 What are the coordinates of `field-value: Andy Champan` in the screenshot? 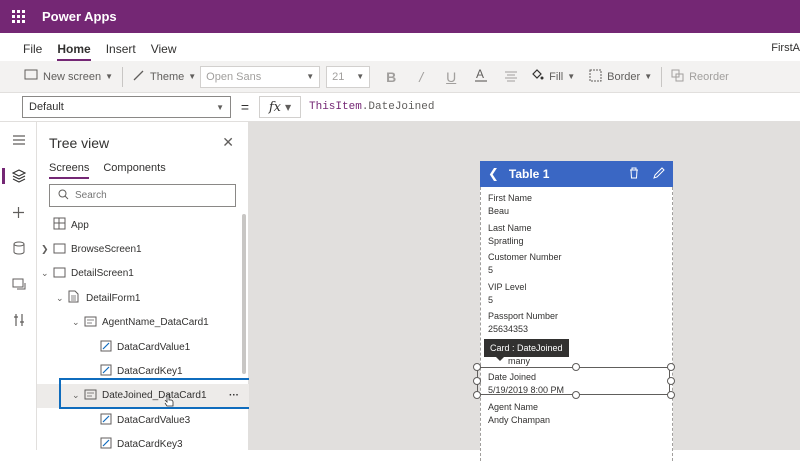 It's located at (519, 420).